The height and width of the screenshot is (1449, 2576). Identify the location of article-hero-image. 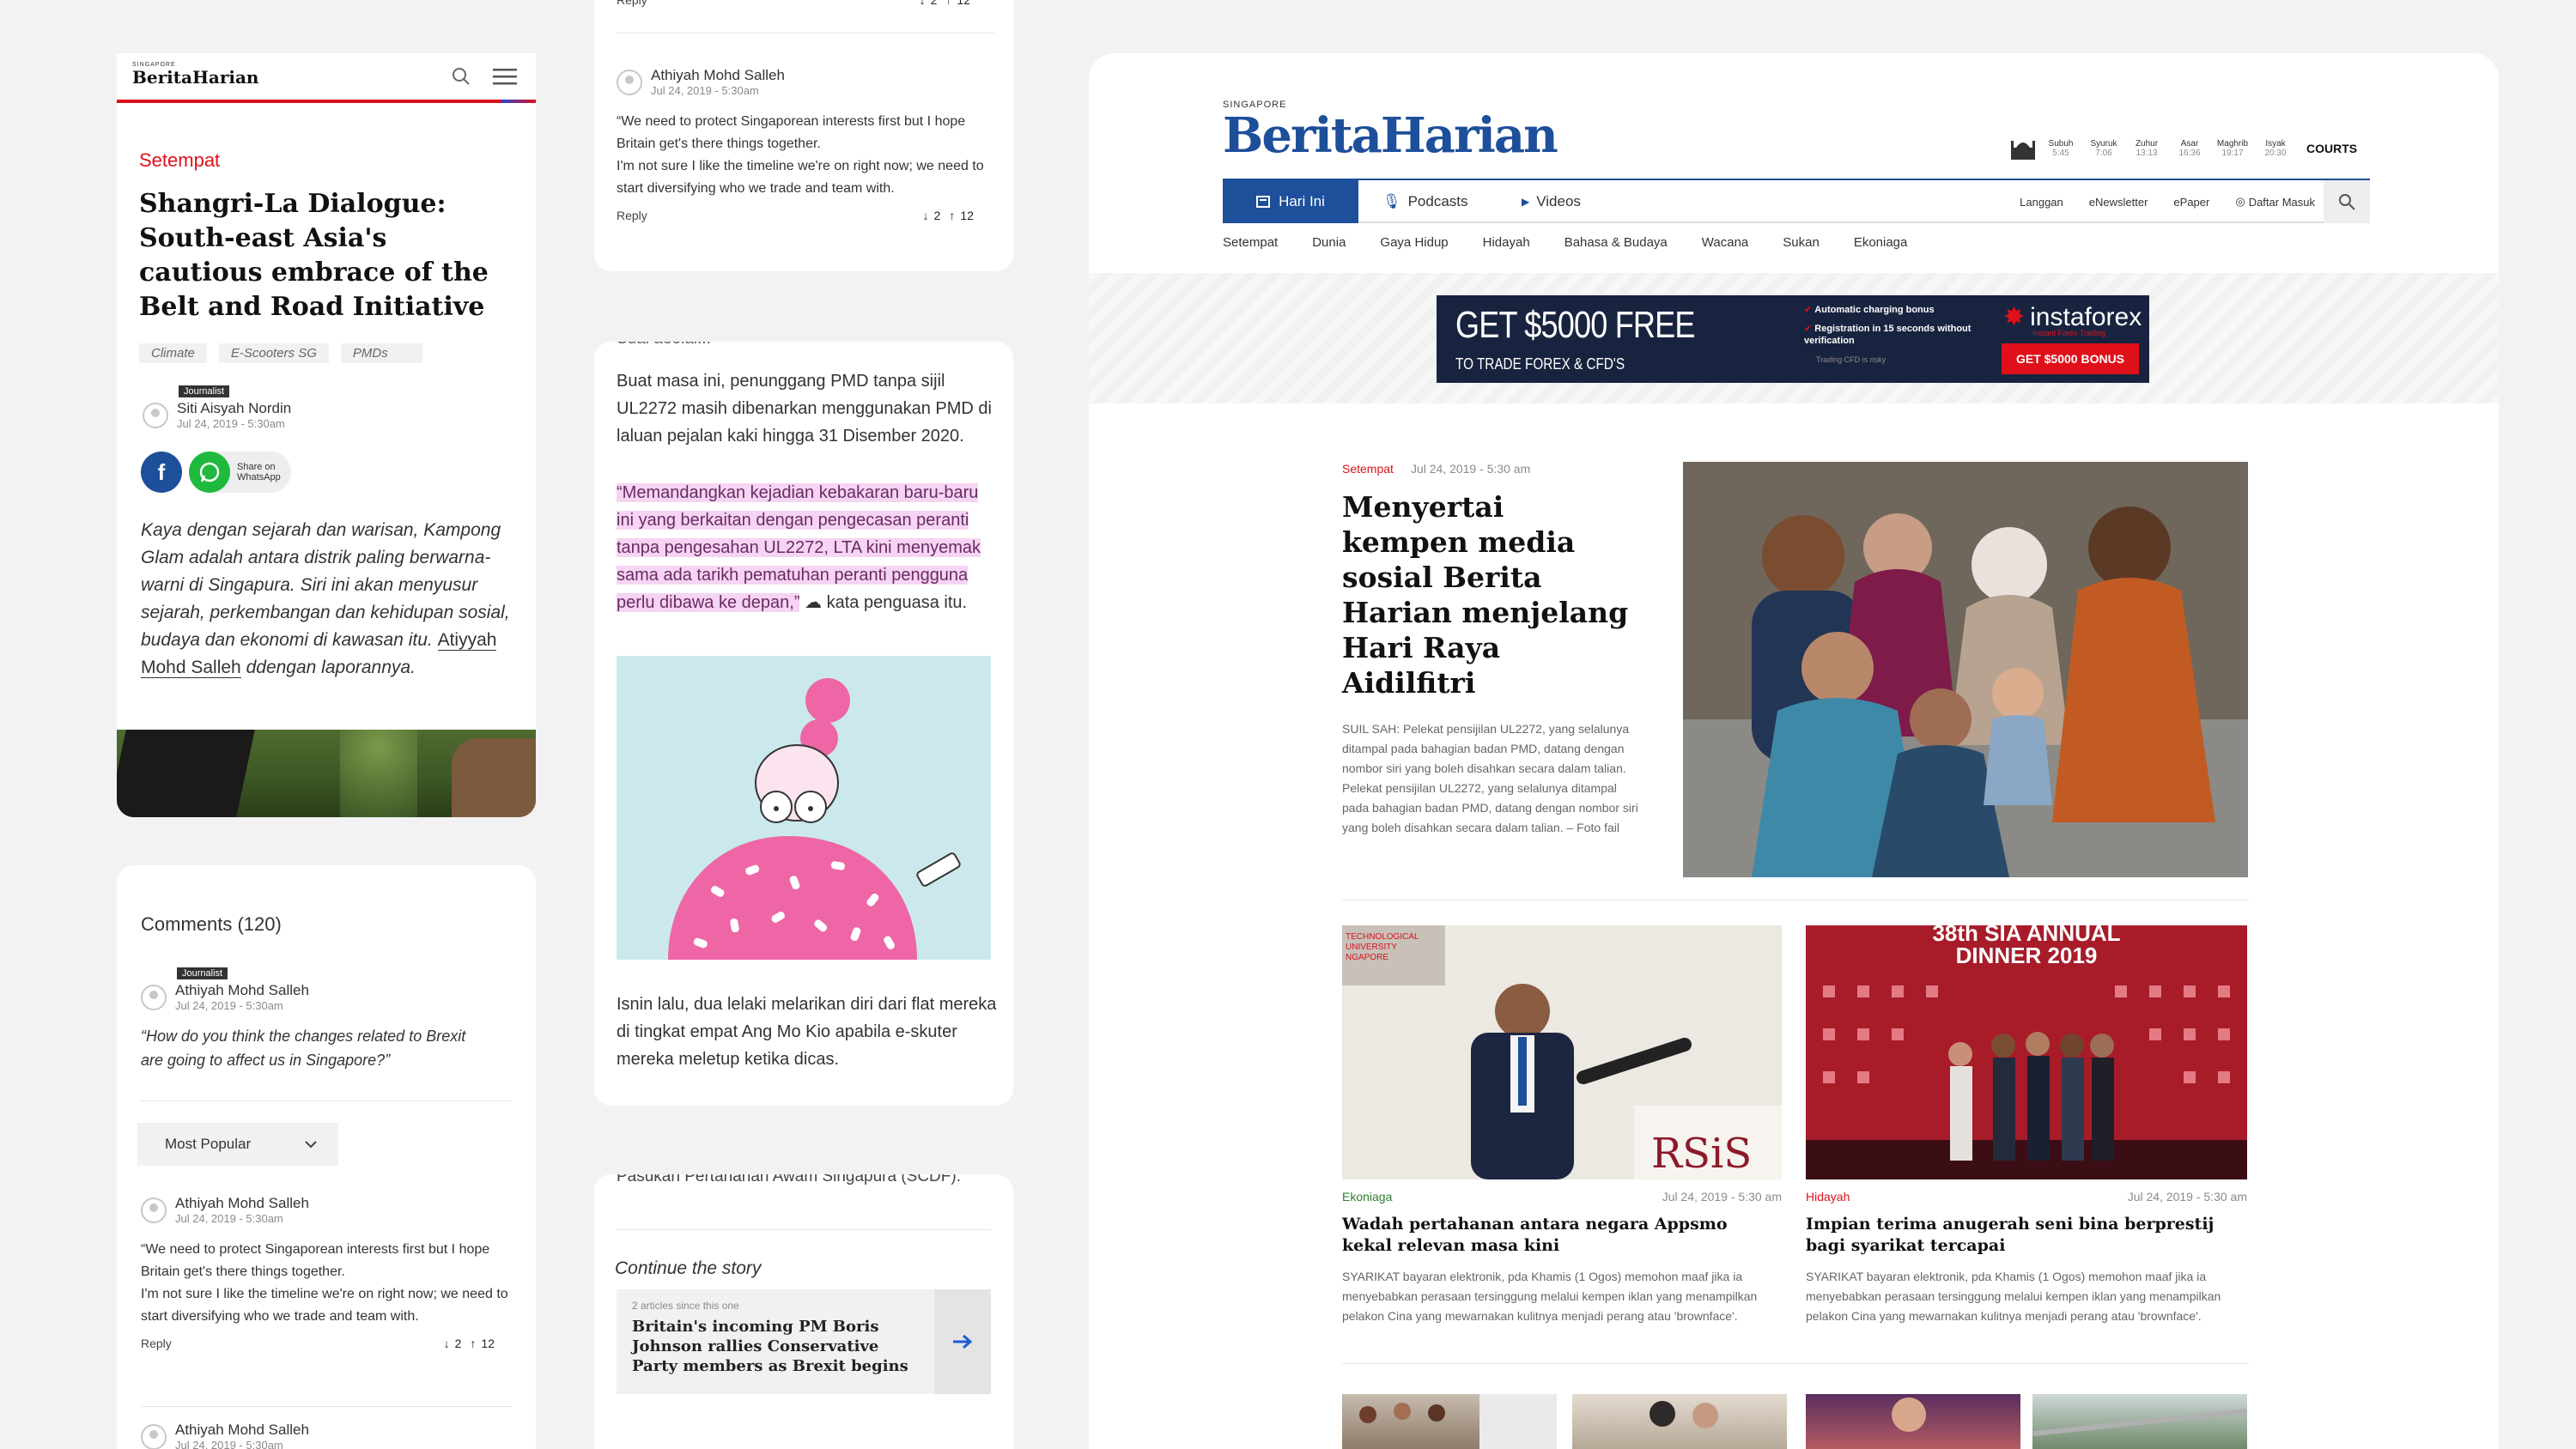
(326, 773).